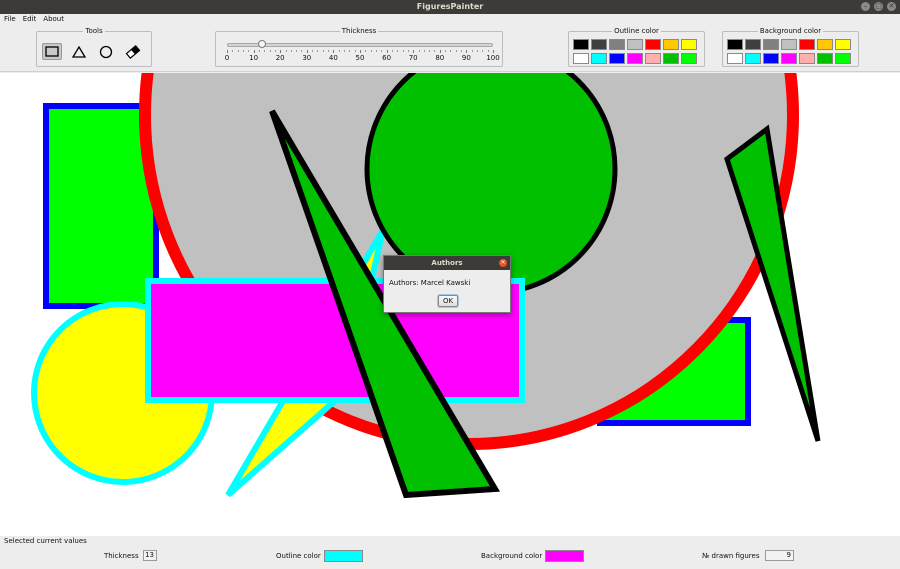 This screenshot has width=900, height=569. What do you see at coordinates (790, 31) in the screenshot?
I see `background-color-title: Background color` at bounding box center [790, 31].